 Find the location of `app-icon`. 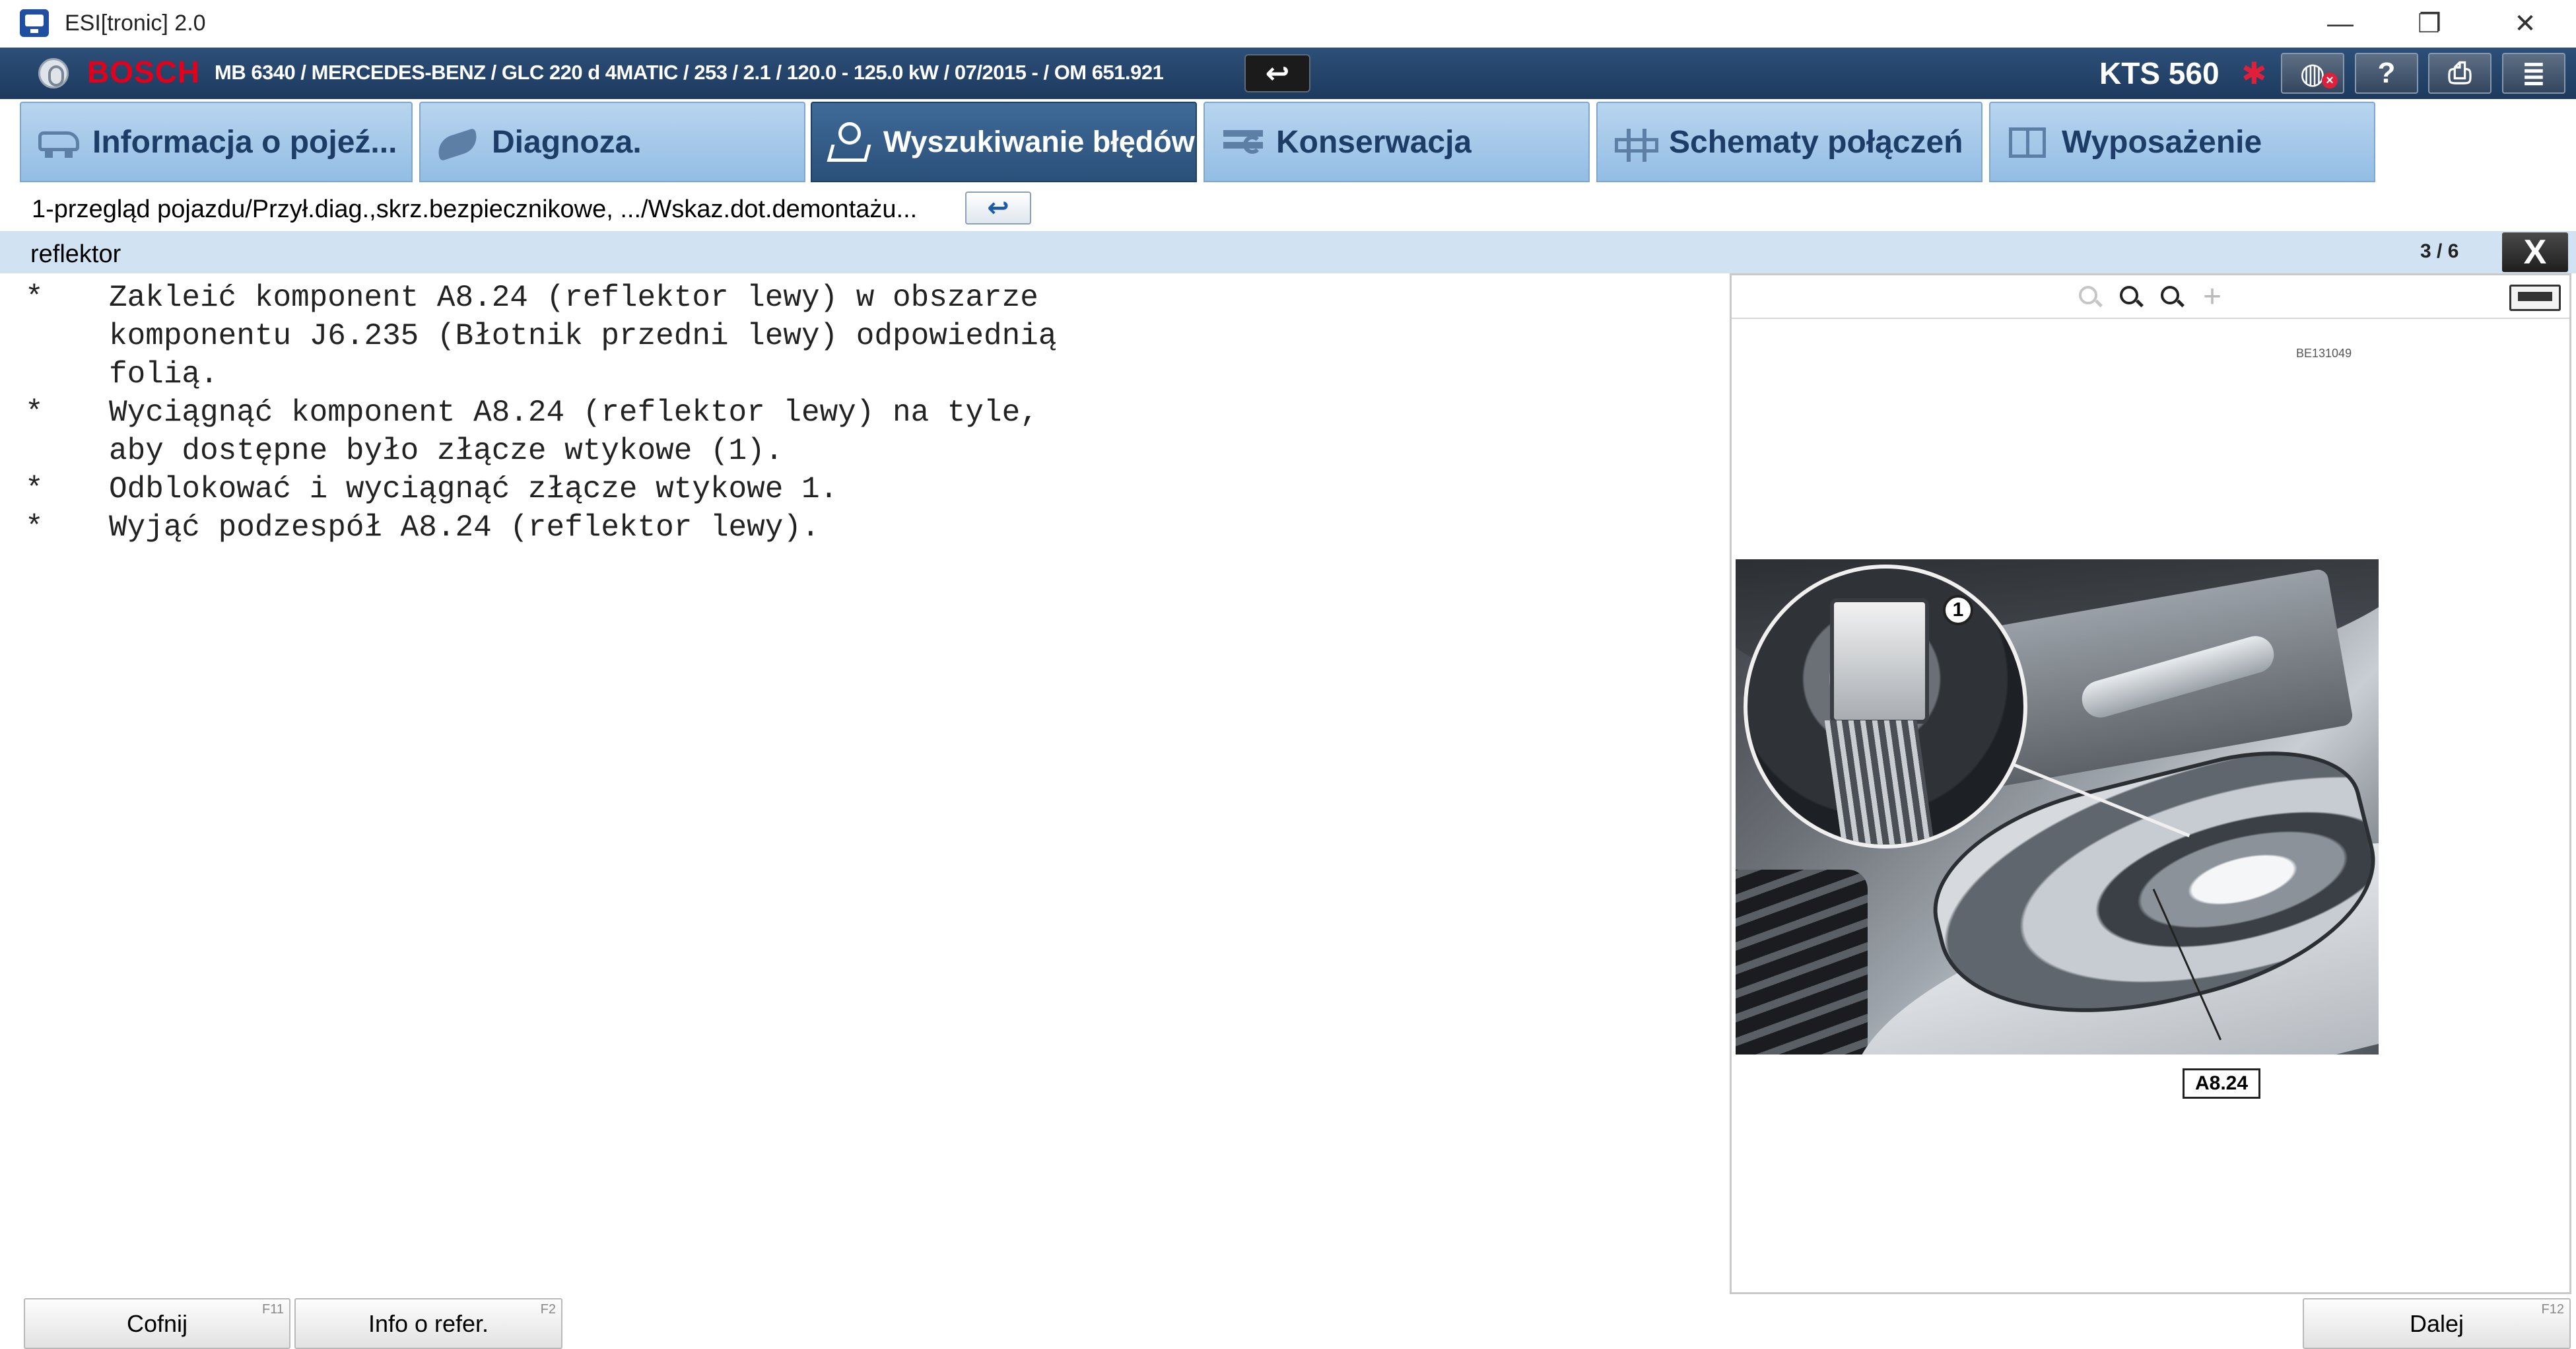

app-icon is located at coordinates (34, 23).